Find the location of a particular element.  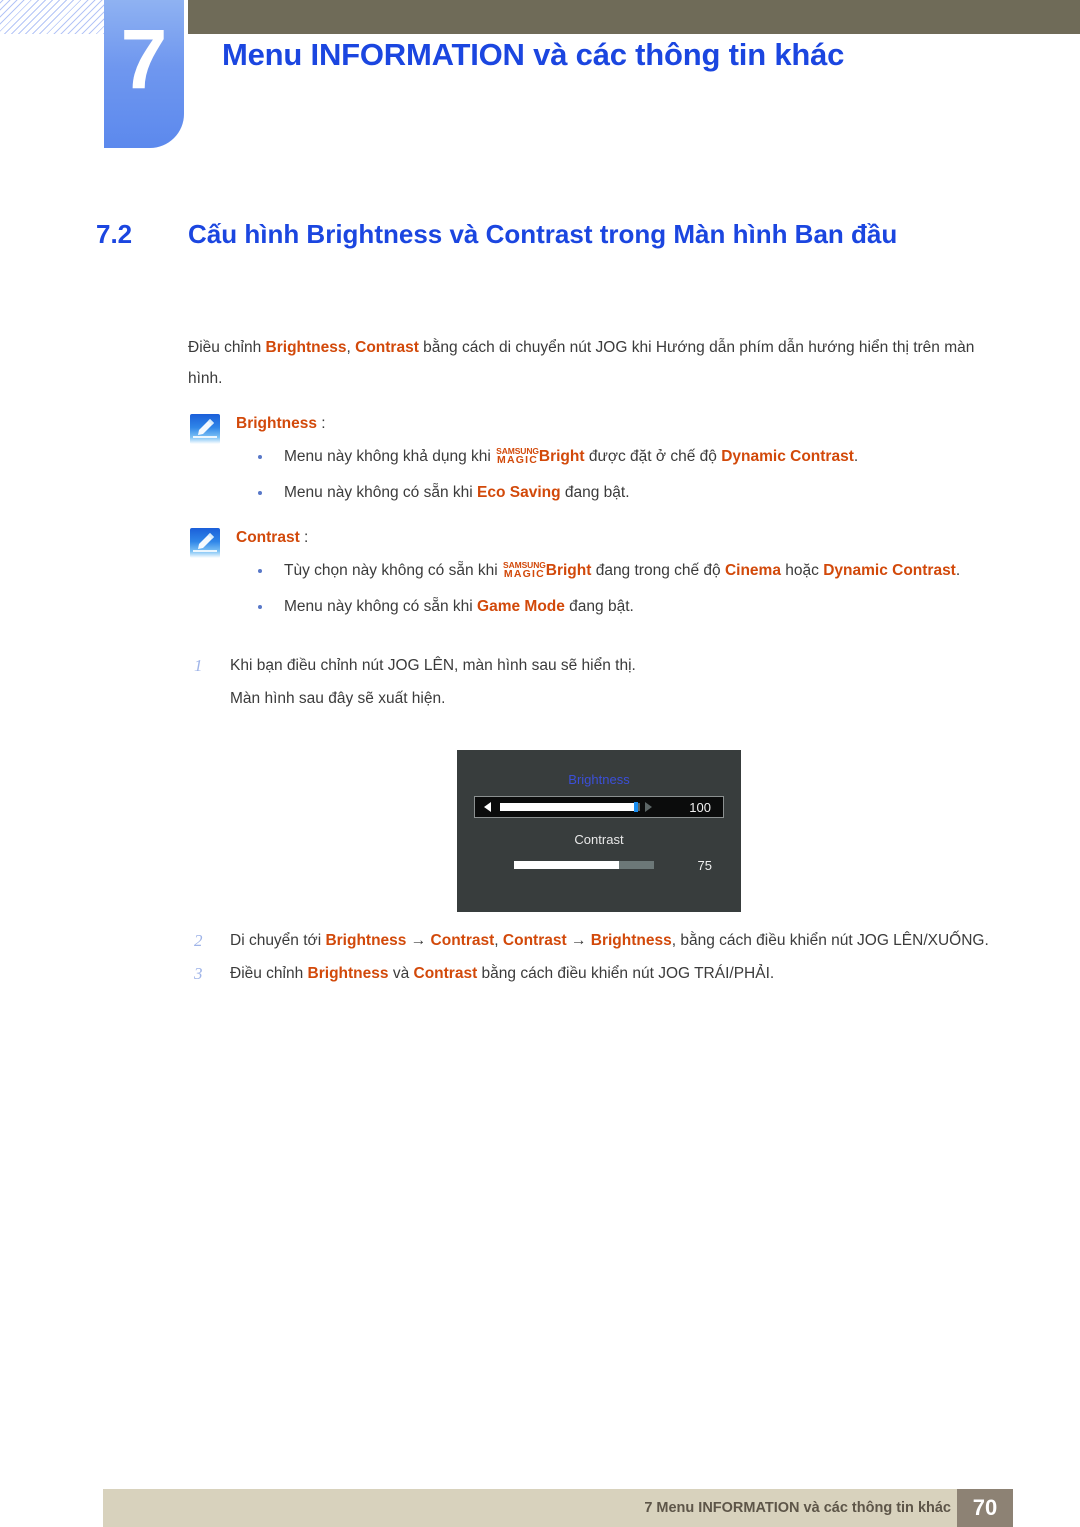

step2-term-brightness-2: Brightness is located at coordinates (631, 940).